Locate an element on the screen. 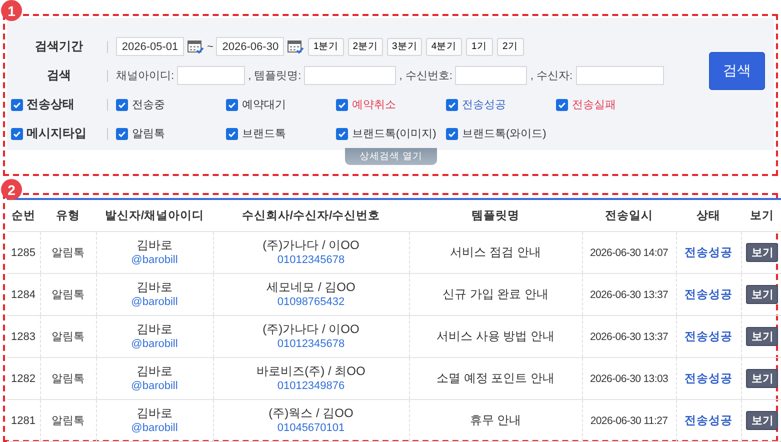 The image size is (781, 442). field-label: 검색기간 is located at coordinates (59, 46).